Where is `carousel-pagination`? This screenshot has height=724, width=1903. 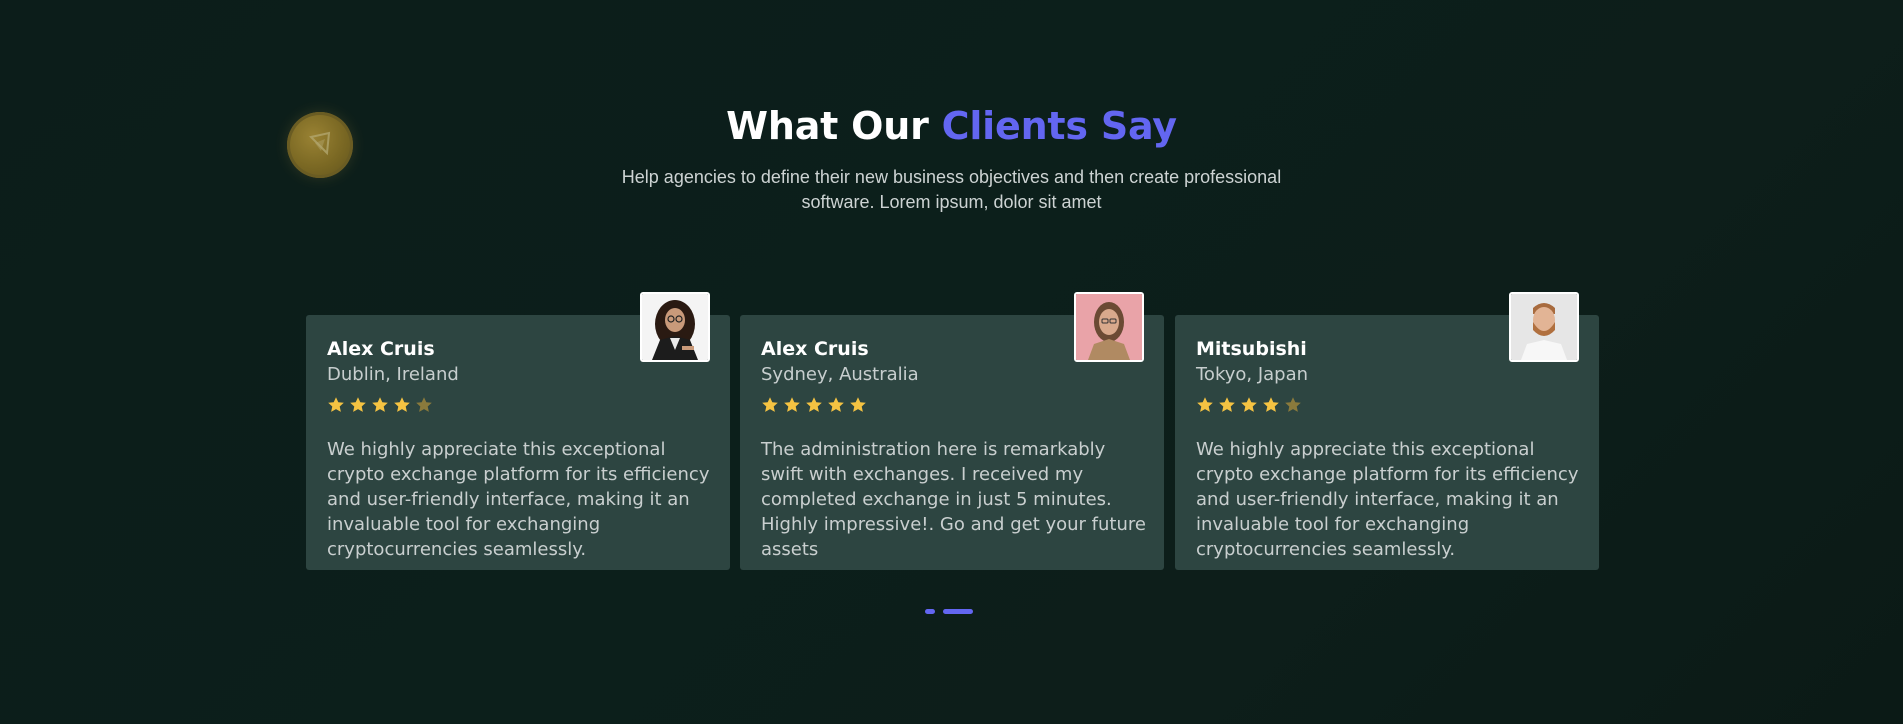
carousel-pagination is located at coordinates (949, 611).